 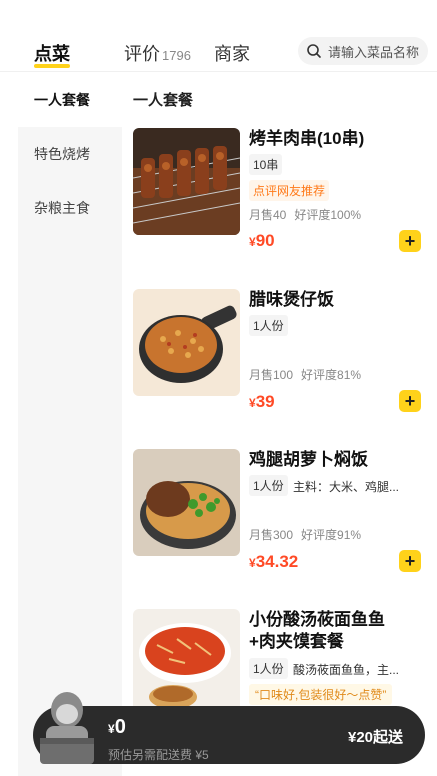 I want to click on dish-name: 鸡腿胡萝卜焖饭, so click(x=308, y=459).